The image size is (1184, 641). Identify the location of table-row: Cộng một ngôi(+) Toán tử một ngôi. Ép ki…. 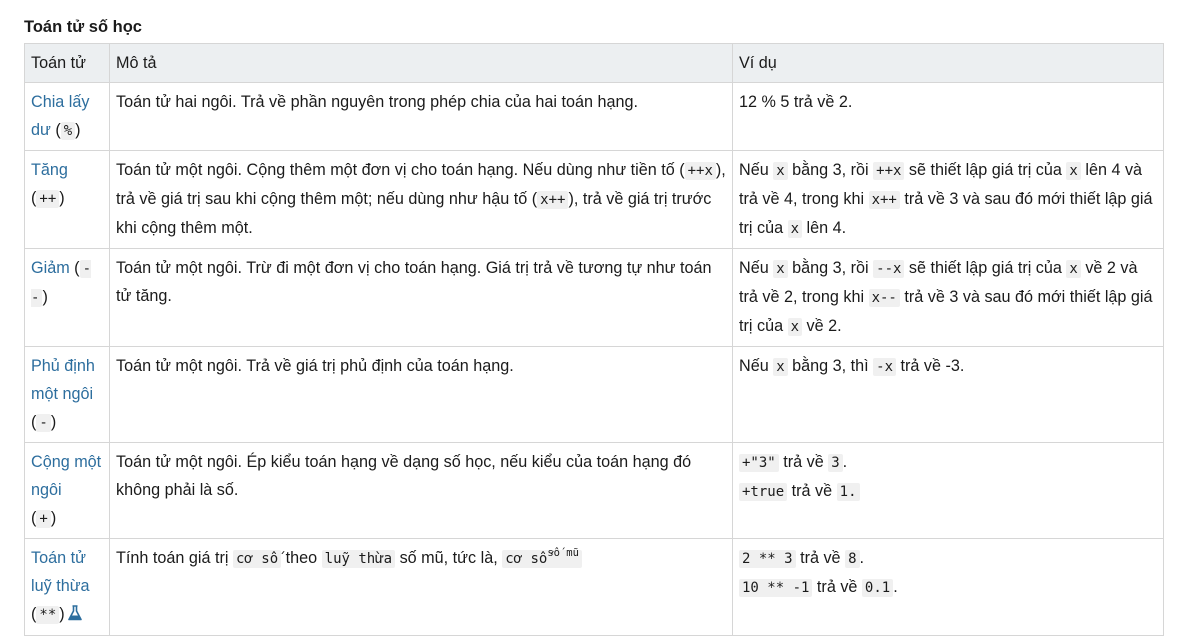
(594, 490).